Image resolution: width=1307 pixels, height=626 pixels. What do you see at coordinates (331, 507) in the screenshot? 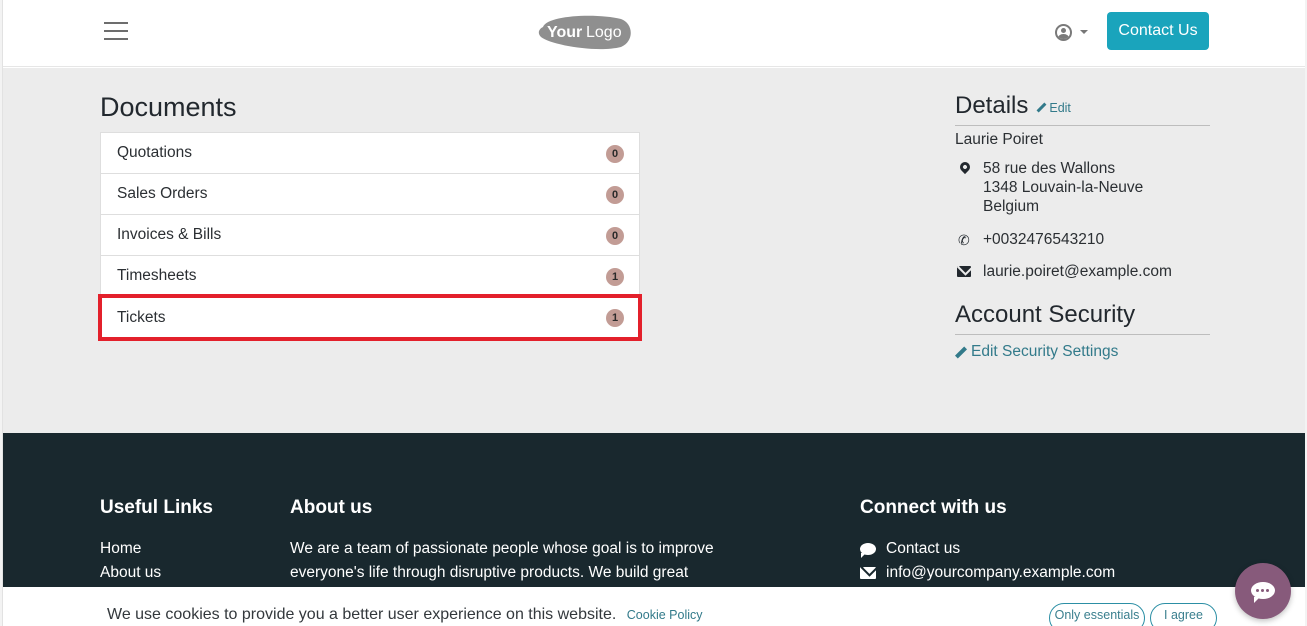
I see `about-title: About us` at bounding box center [331, 507].